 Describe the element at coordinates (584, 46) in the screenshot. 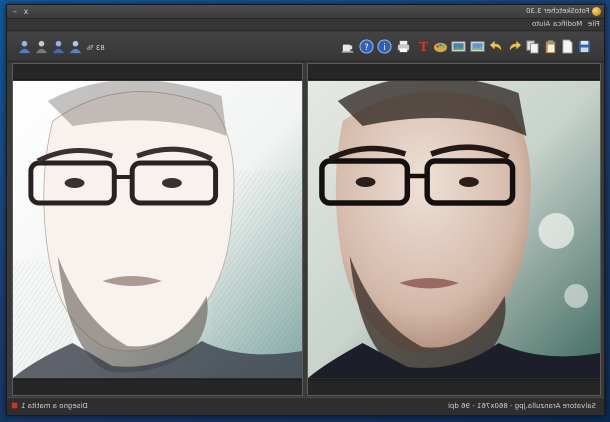

I see `save-icon` at that location.